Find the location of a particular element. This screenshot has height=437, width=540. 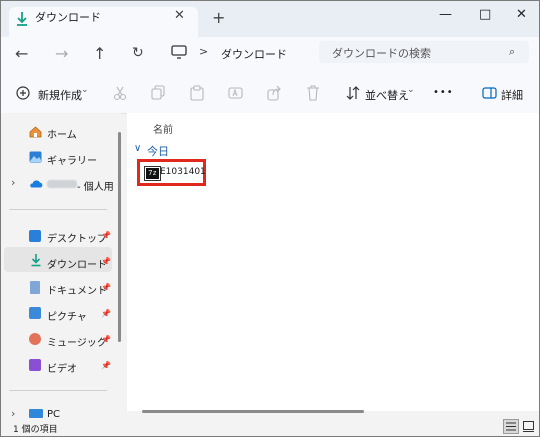

tiles-view-button is located at coordinates (528, 426).